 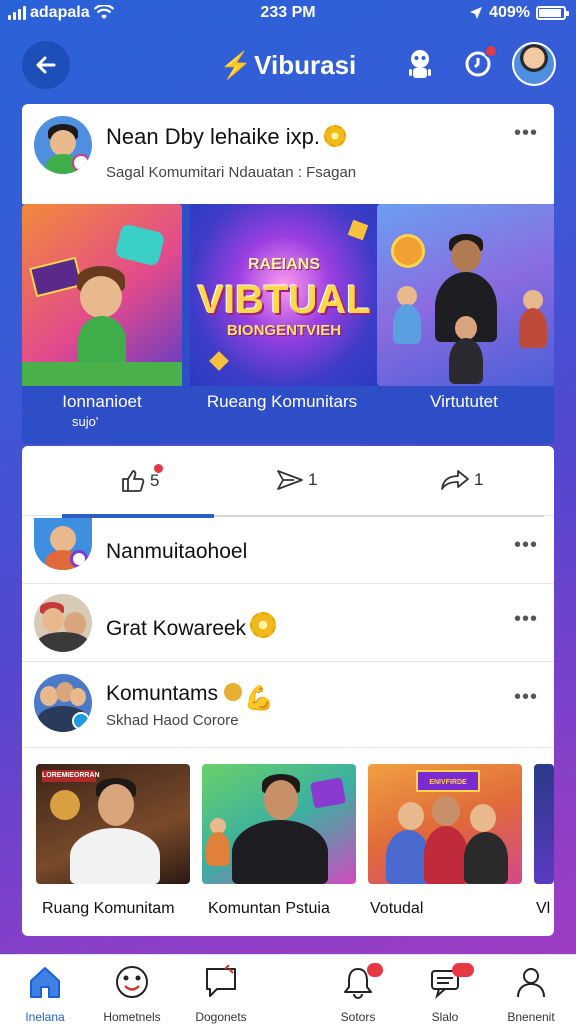 I want to click on thumbnail-caption-3: Votudal, so click(x=397, y=908).